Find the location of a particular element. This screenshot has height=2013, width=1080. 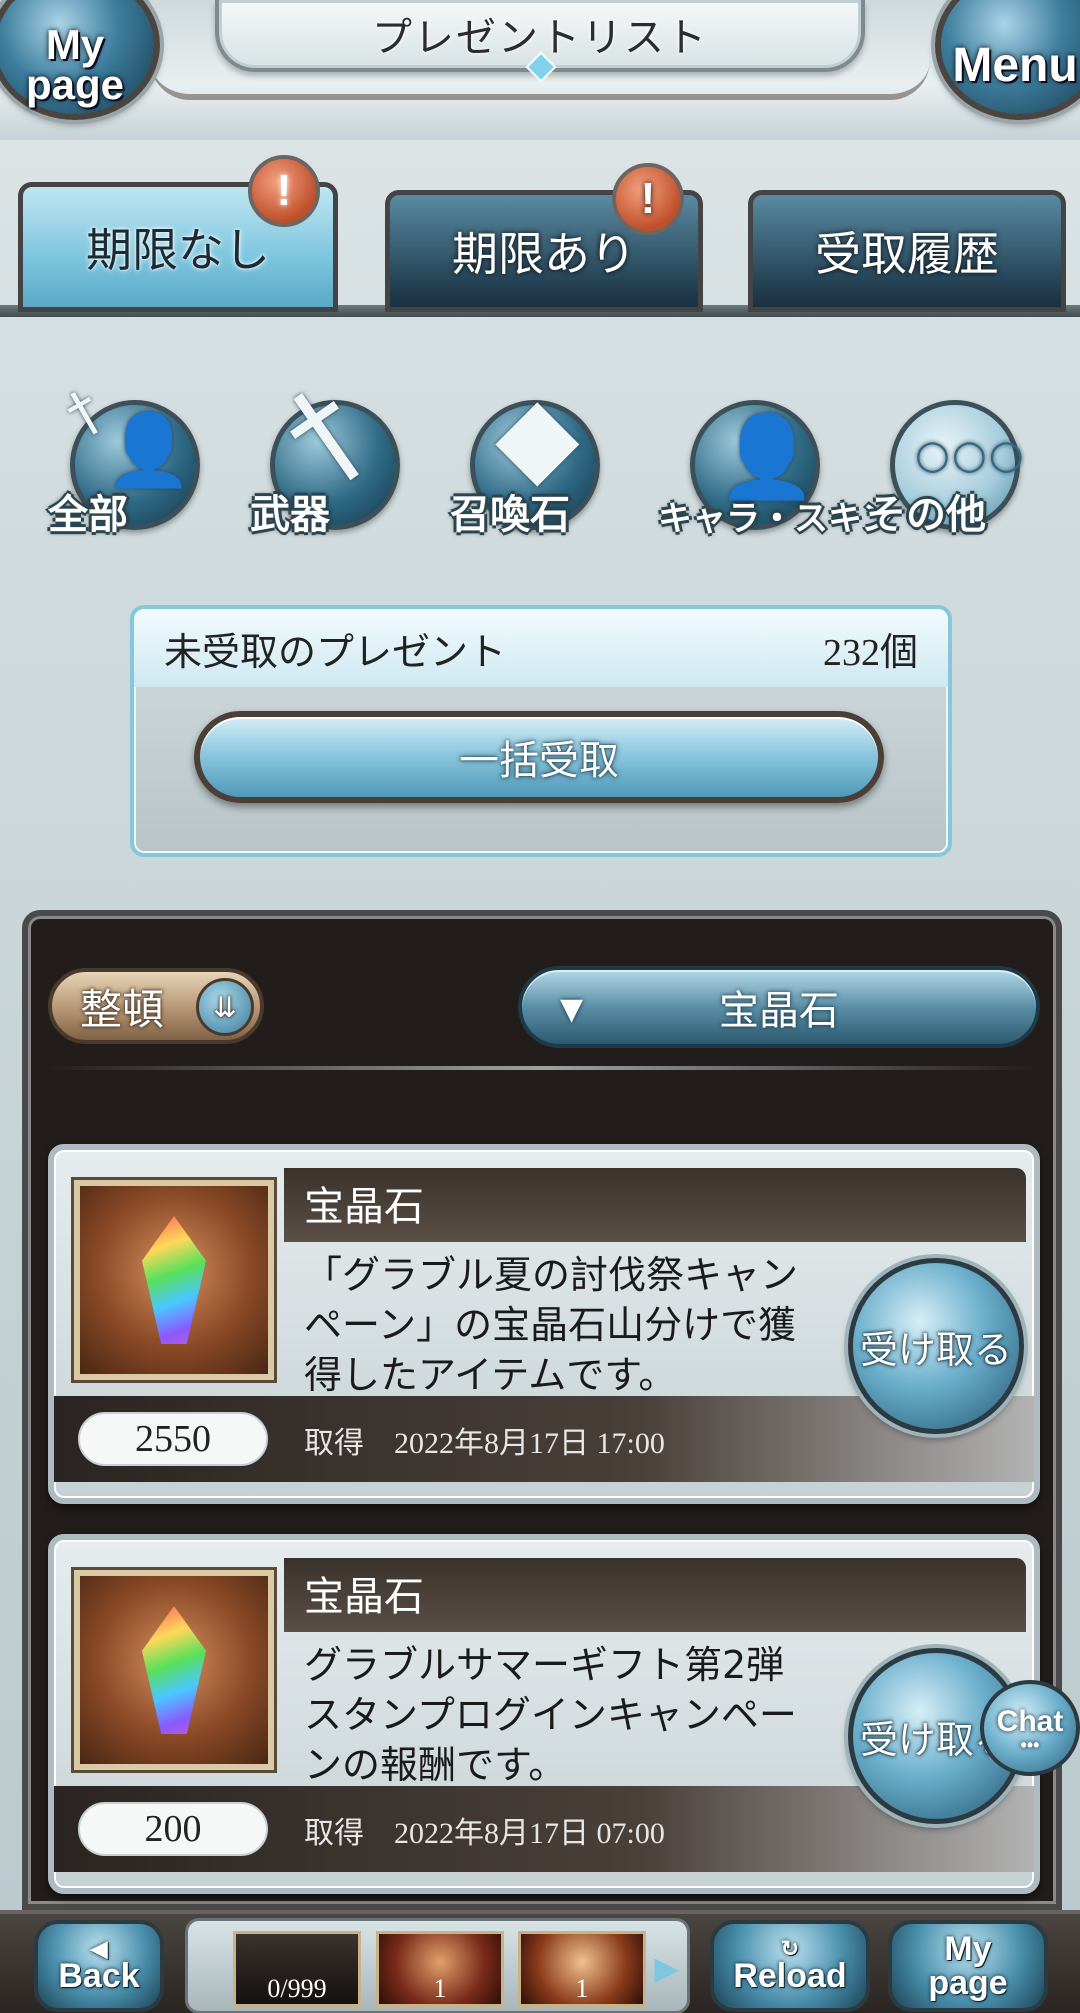

quick-item-area: 0/999 1 1 ▶ is located at coordinates (437, 1965).